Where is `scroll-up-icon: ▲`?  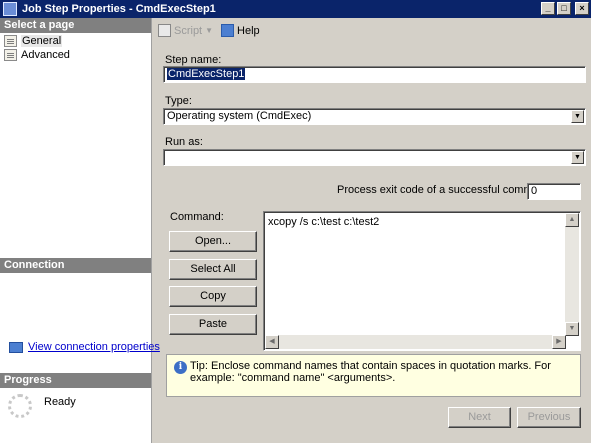
scroll-up-icon: ▲ is located at coordinates (572, 220).